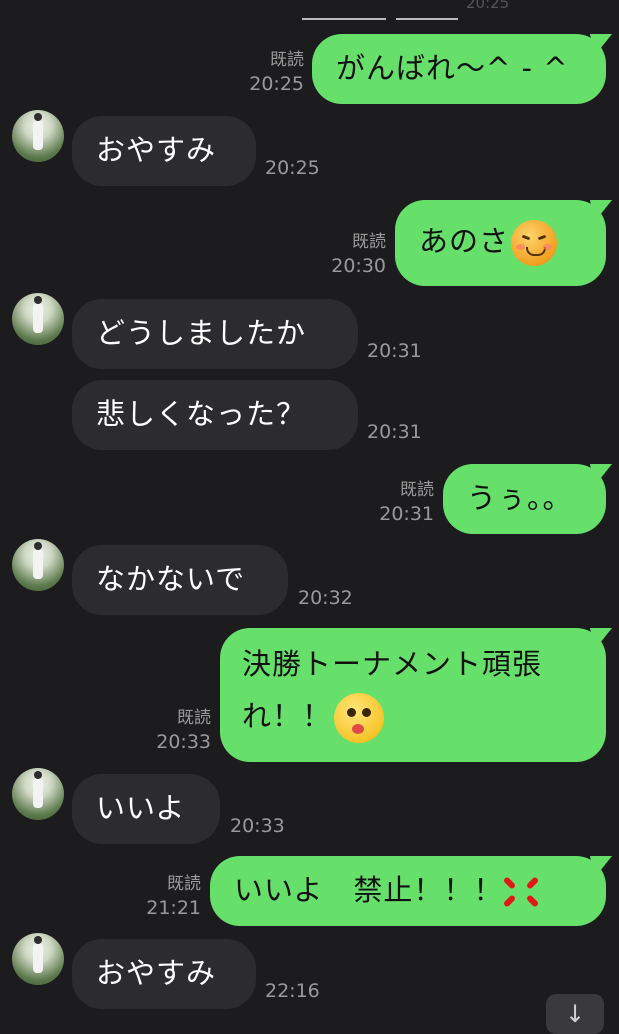 Image resolution: width=619 pixels, height=1034 pixels. What do you see at coordinates (369, 890) in the screenshot?
I see `message-text: いいよ 禁止！！！` at bounding box center [369, 890].